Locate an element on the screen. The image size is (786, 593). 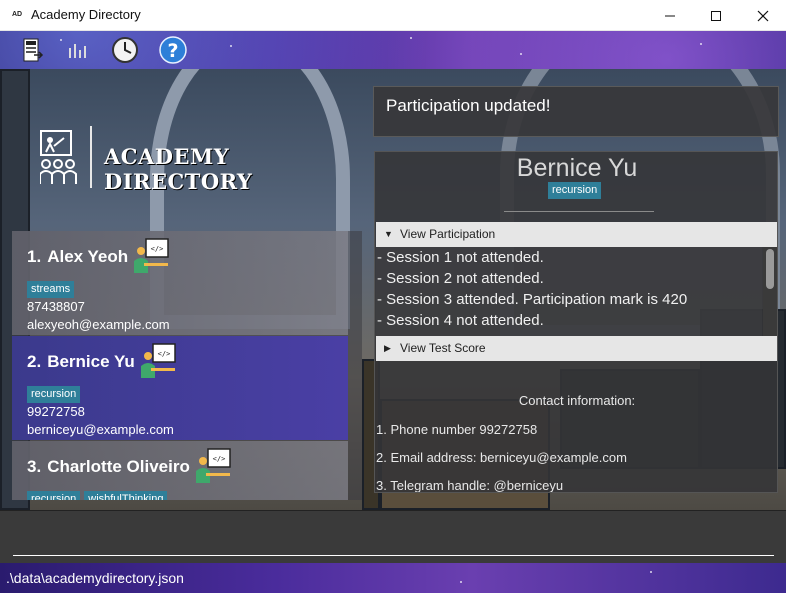
help-button: ? is located at coordinates (173, 50).